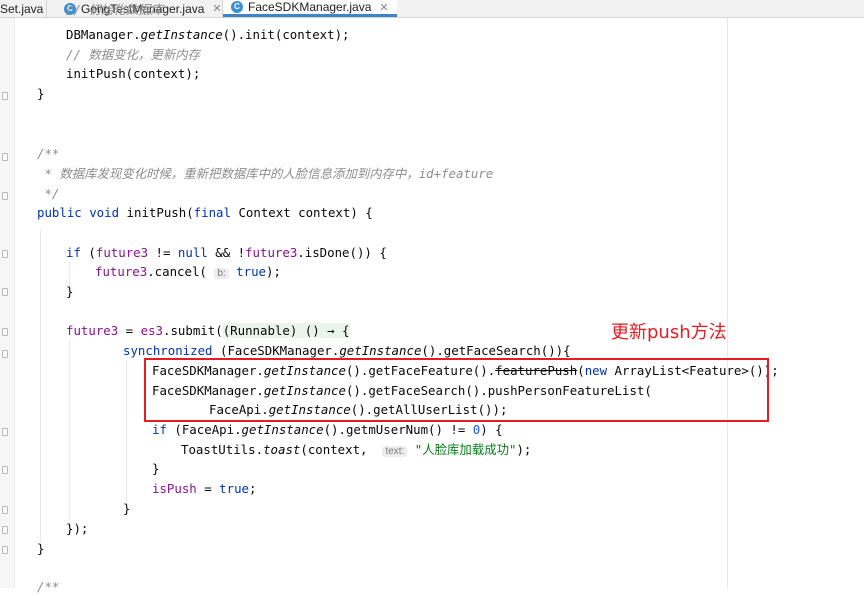  Describe the element at coordinates (237, 7) in the screenshot. I see `class-icon: C` at that location.